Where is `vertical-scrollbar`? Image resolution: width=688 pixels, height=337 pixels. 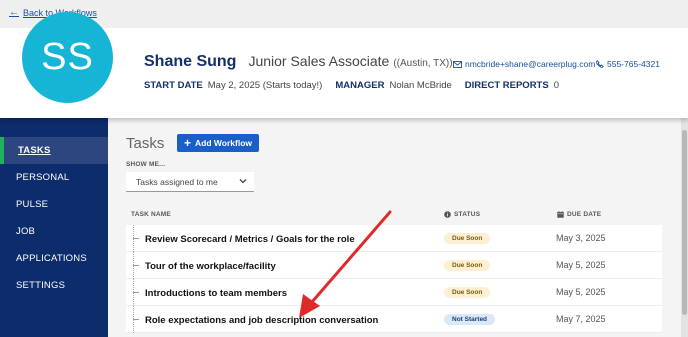
vertical-scrollbar is located at coordinates (684, 227).